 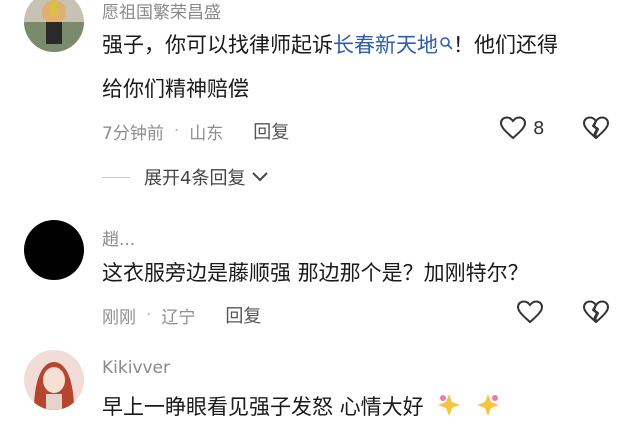 I want to click on comment-time: 7分钟前, so click(x=133, y=133).